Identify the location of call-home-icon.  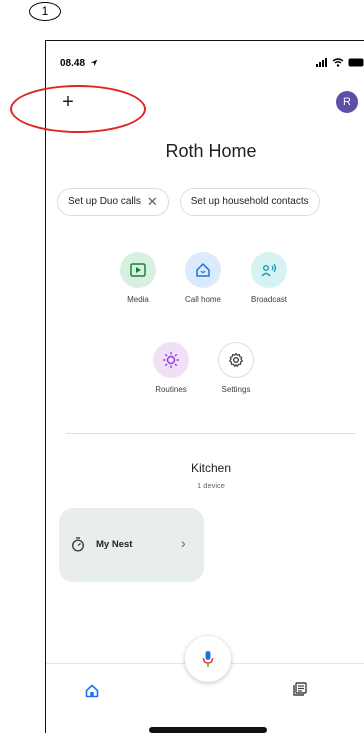
(203, 270).